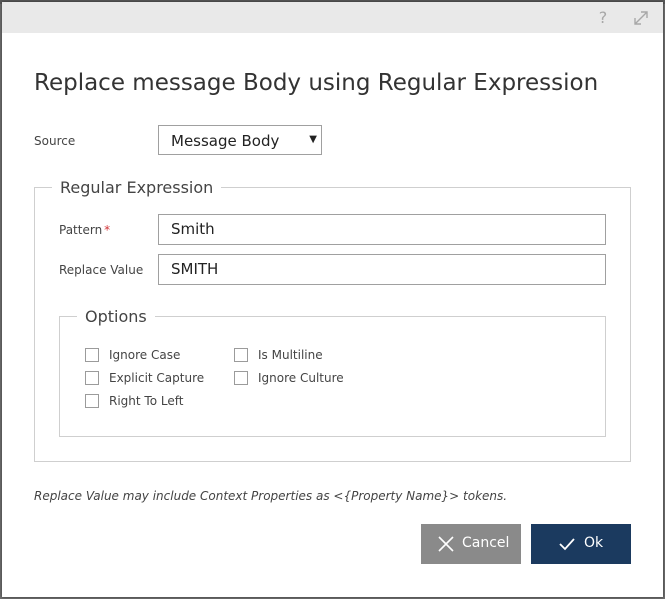 The height and width of the screenshot is (599, 665). Describe the element at coordinates (146, 401) in the screenshot. I see `right-to-left-label: Right To Left` at that location.